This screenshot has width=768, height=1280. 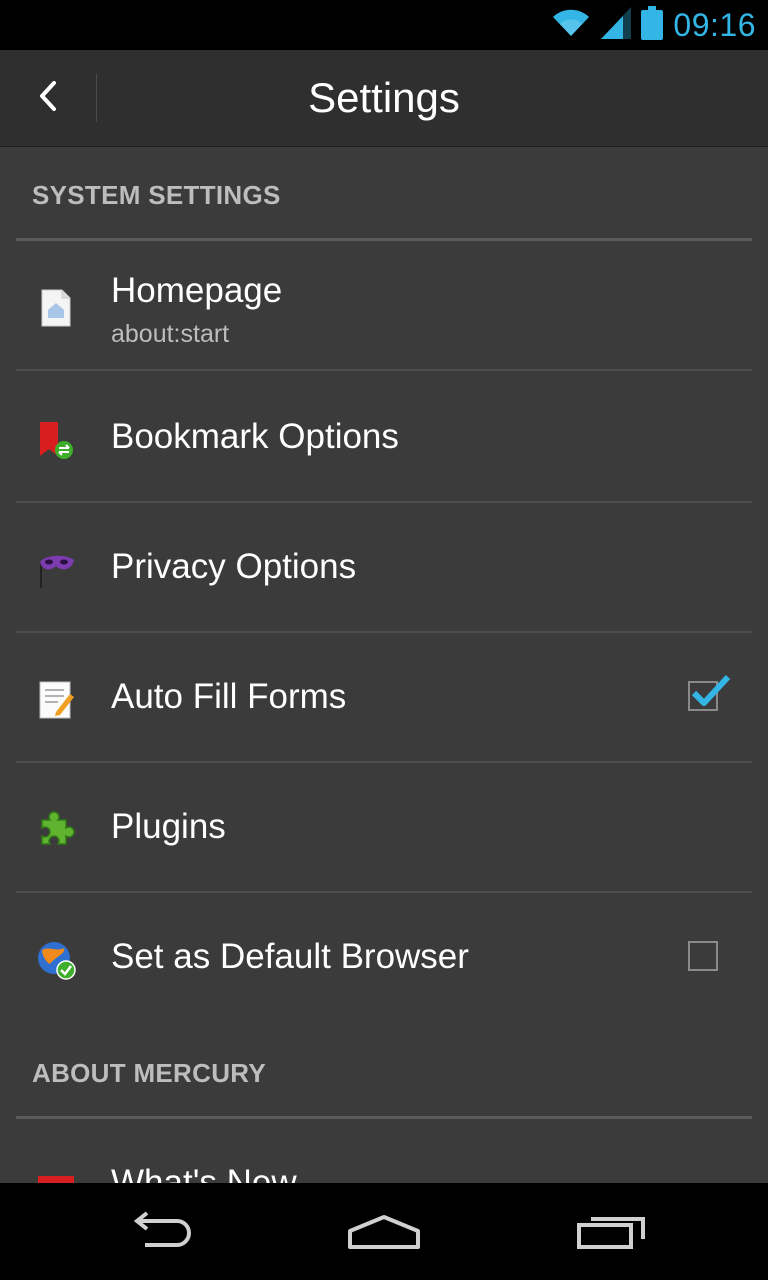 I want to click on setting-title: Bookmark Options, so click(x=255, y=436).